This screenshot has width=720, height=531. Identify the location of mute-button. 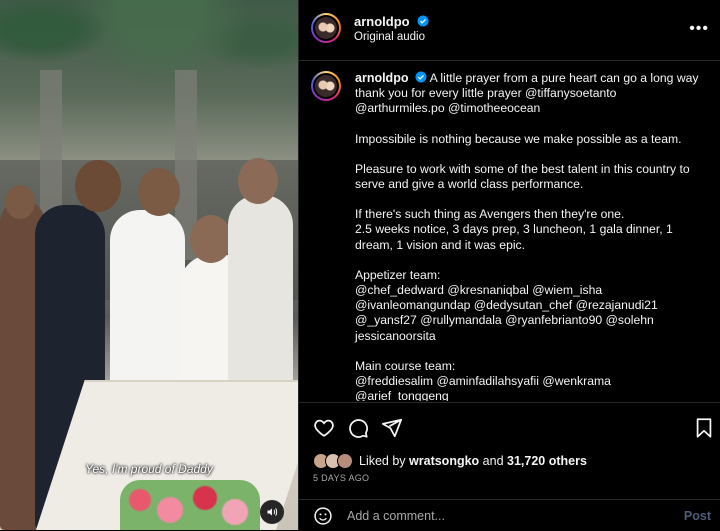
(272, 512).